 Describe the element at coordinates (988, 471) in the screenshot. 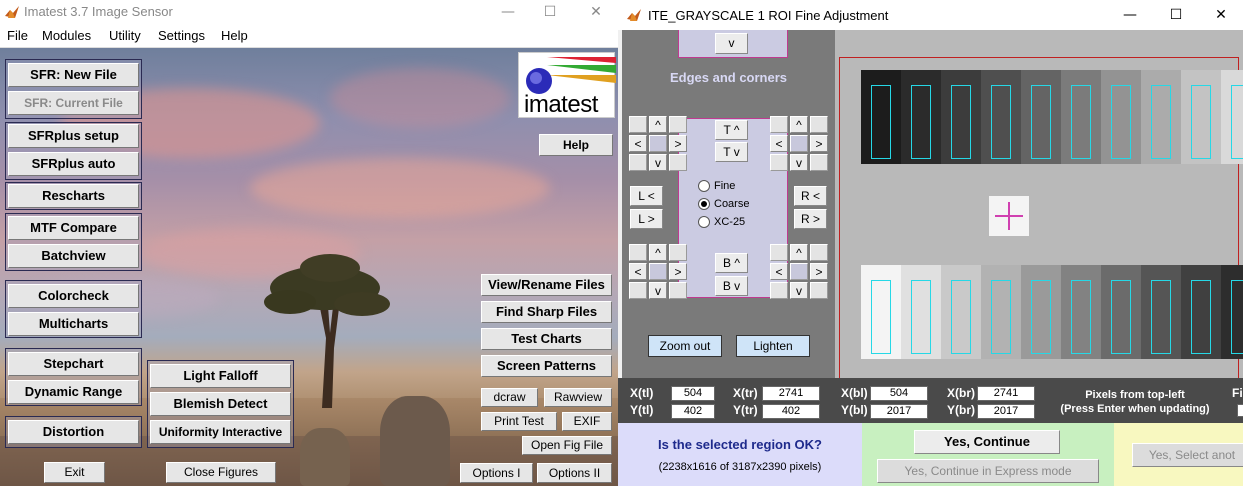

I see `yes-continue-express-button: Yes, Continue in Express mode` at that location.